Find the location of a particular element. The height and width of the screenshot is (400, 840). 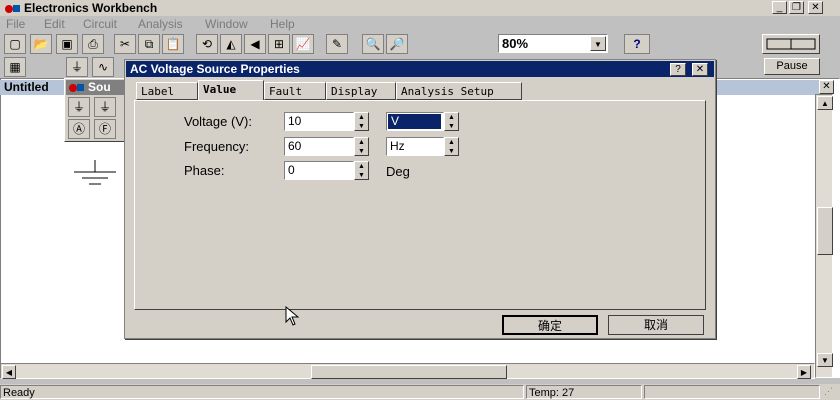

voltage-unit-select: V is located at coordinates (415, 121).